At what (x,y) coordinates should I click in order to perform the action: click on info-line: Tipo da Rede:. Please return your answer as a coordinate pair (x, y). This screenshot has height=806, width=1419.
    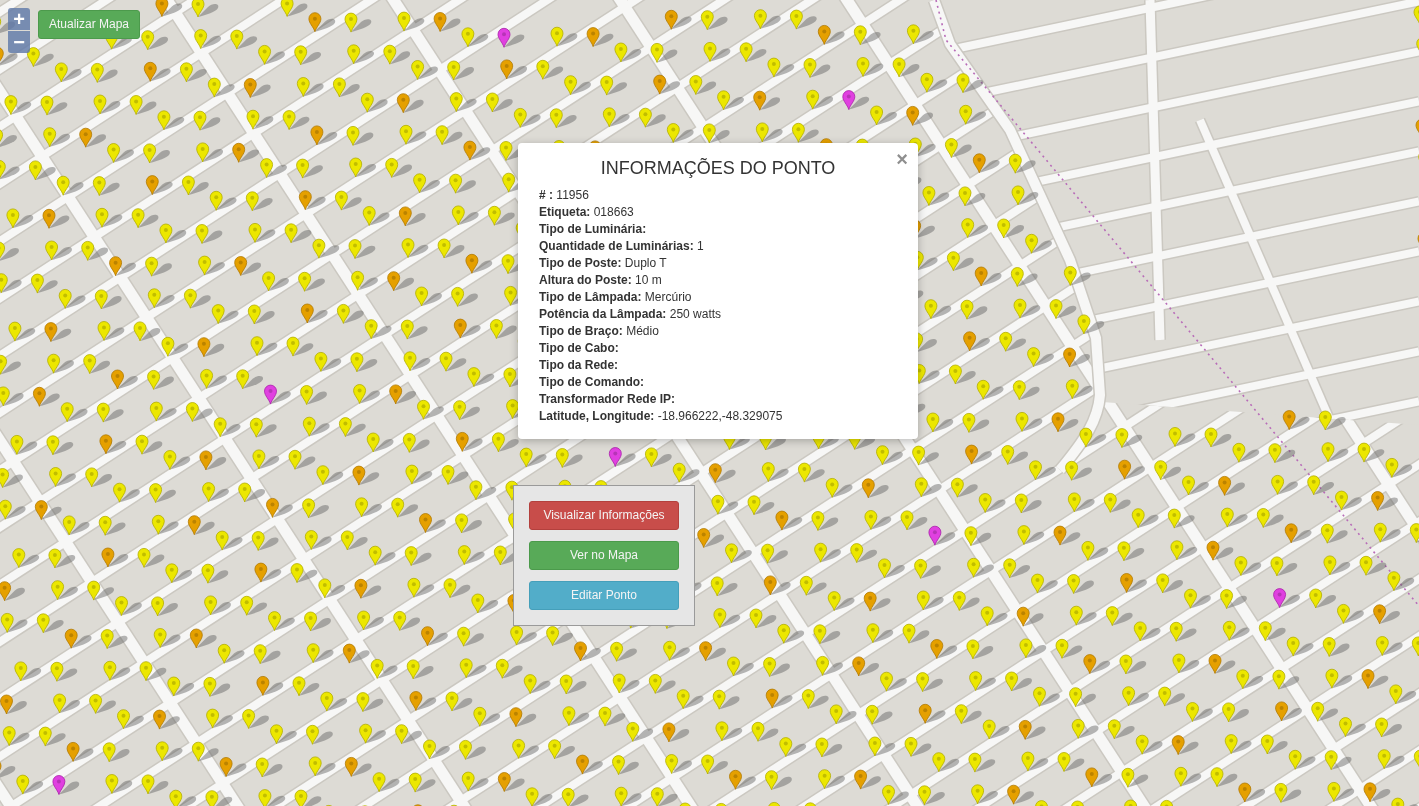
    Looking at the image, I should click on (579, 365).